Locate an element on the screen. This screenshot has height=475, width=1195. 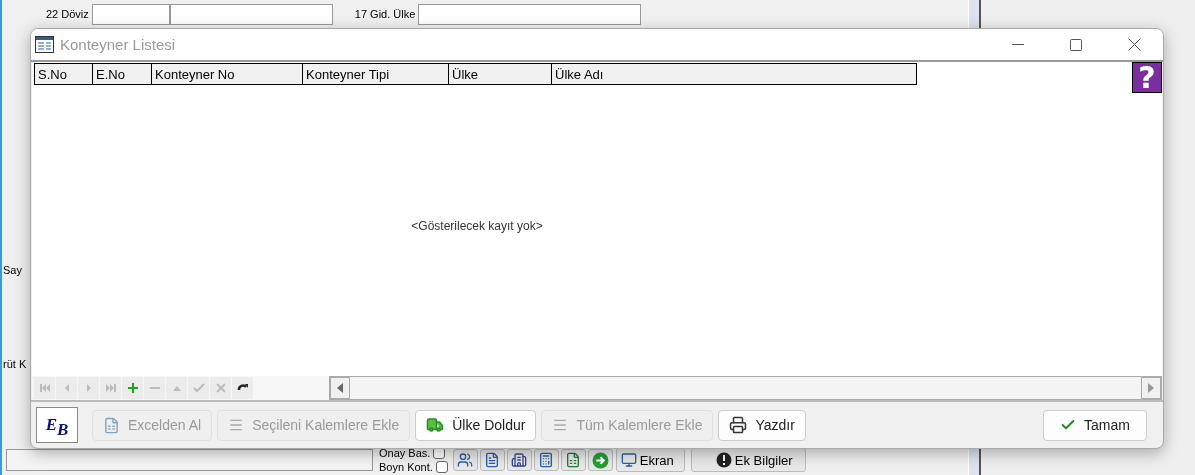
action-button: Yazdır is located at coordinates (762, 425).